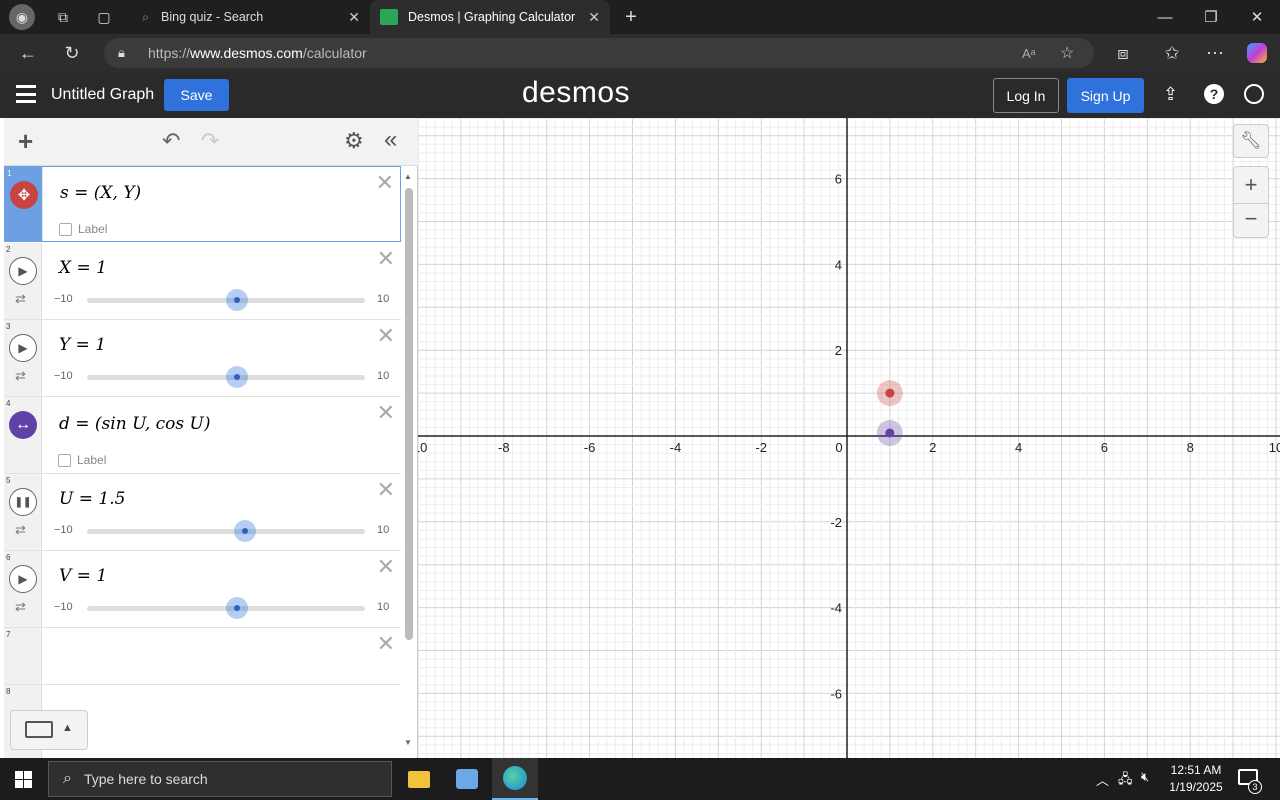 The height and width of the screenshot is (800, 1280). Describe the element at coordinates (23, 779) in the screenshot. I see `windows-start-icon` at that location.